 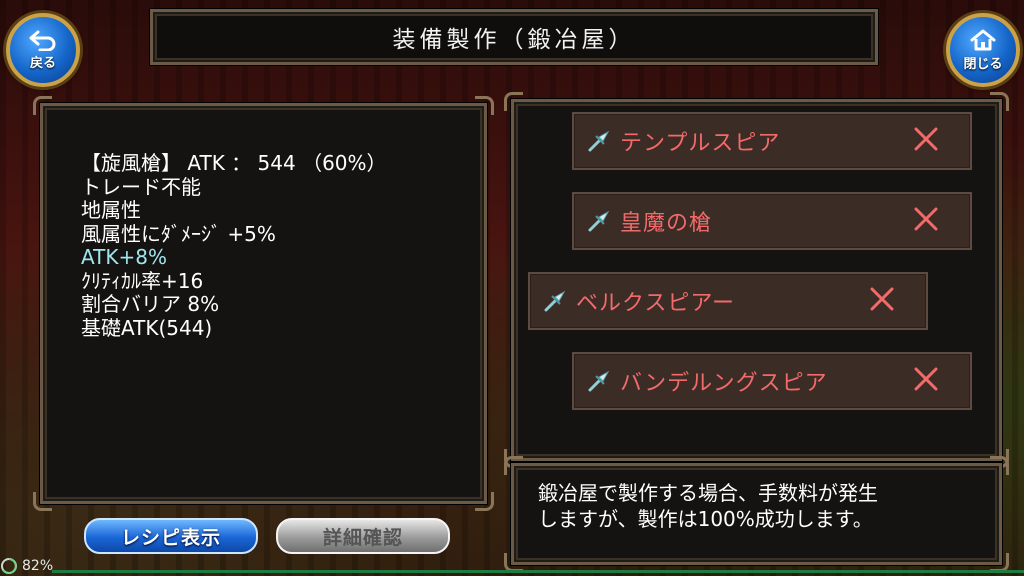 What do you see at coordinates (178, 233) in the screenshot?
I see `stat-line-wind-damage: 風属性にﾀﾞﾒｰｼﾞ +5%` at bounding box center [178, 233].